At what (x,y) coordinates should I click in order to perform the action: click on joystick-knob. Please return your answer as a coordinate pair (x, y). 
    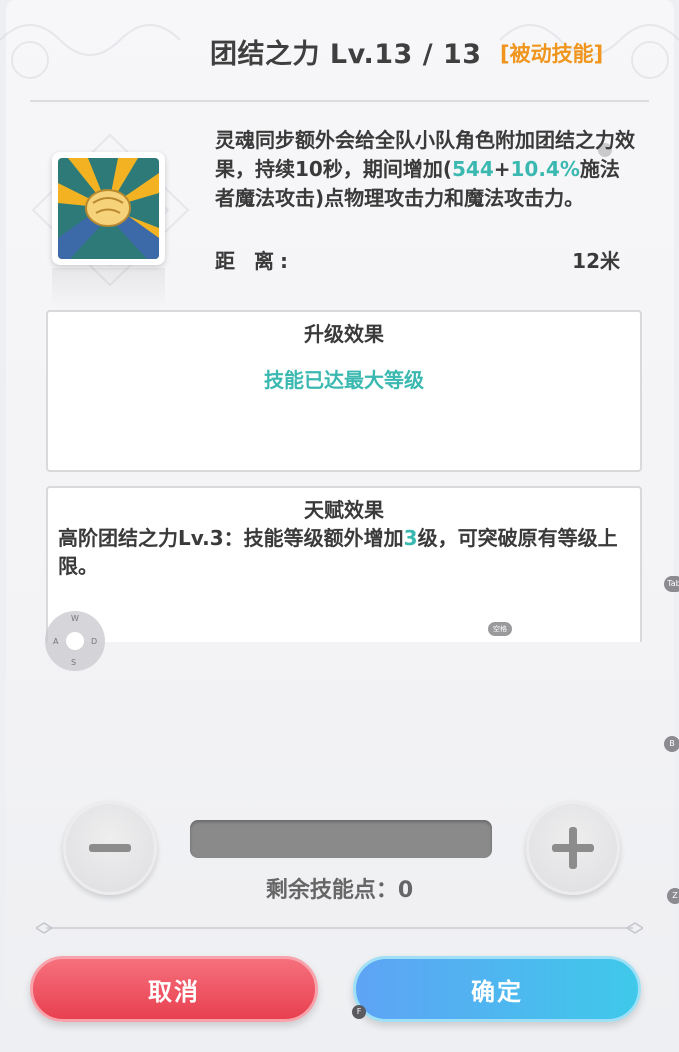
    Looking at the image, I should click on (75, 641).